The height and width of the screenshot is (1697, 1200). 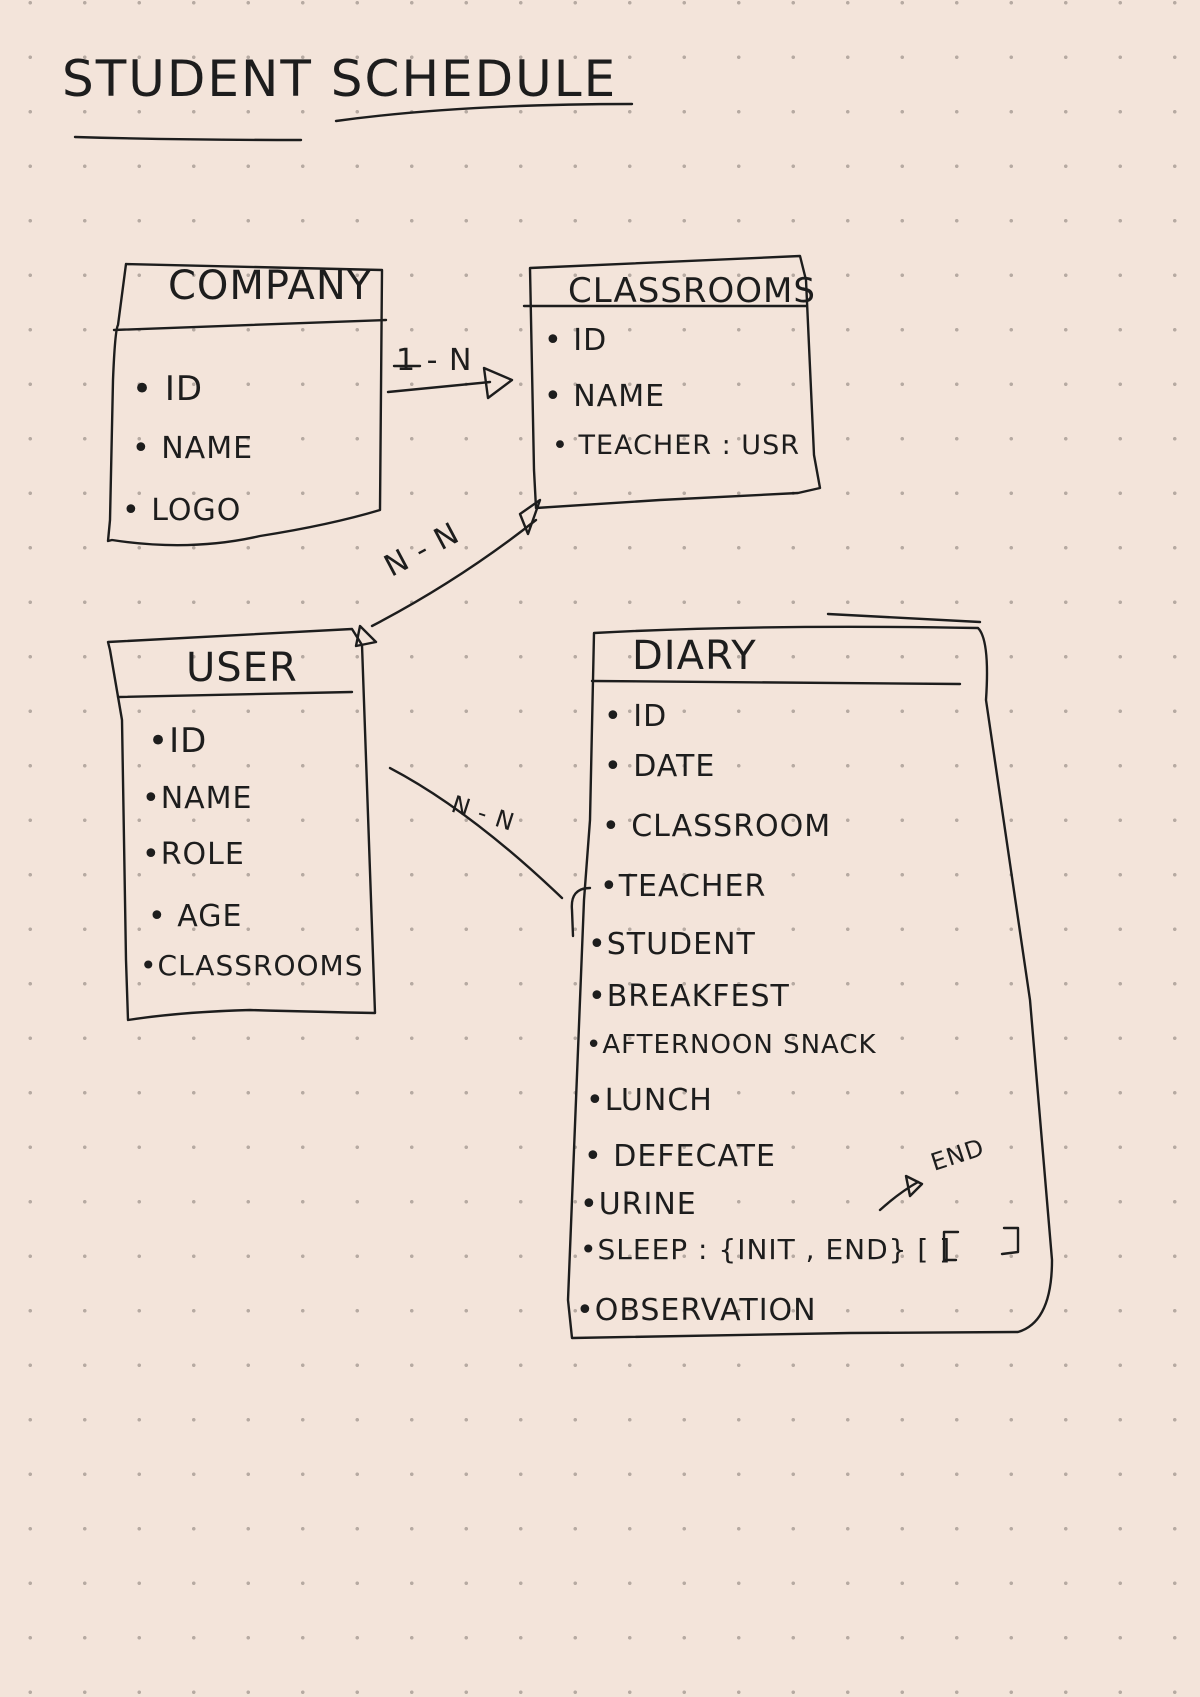 What do you see at coordinates (168, 389) in the screenshot?
I see `company-field: • ID` at bounding box center [168, 389].